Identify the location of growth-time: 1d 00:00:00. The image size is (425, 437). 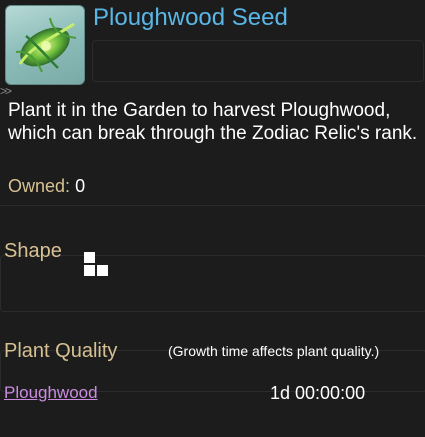
(318, 393).